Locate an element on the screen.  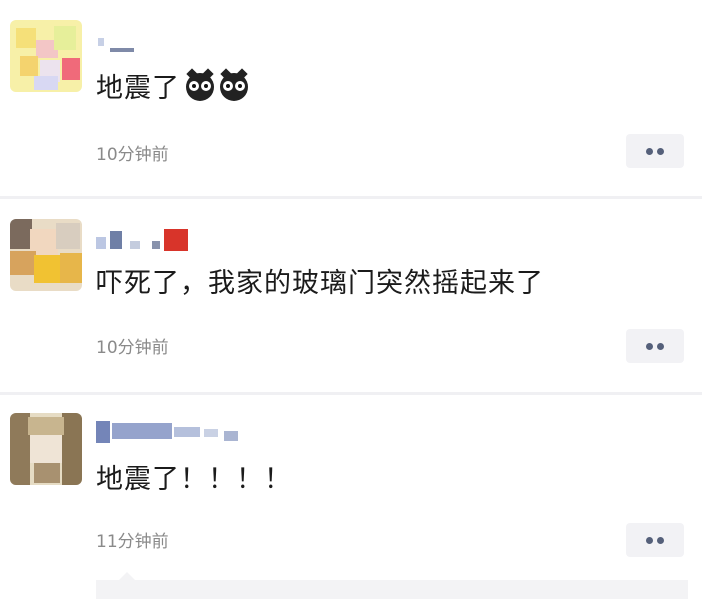
comment-text: 地震了 is located at coordinates (172, 87).